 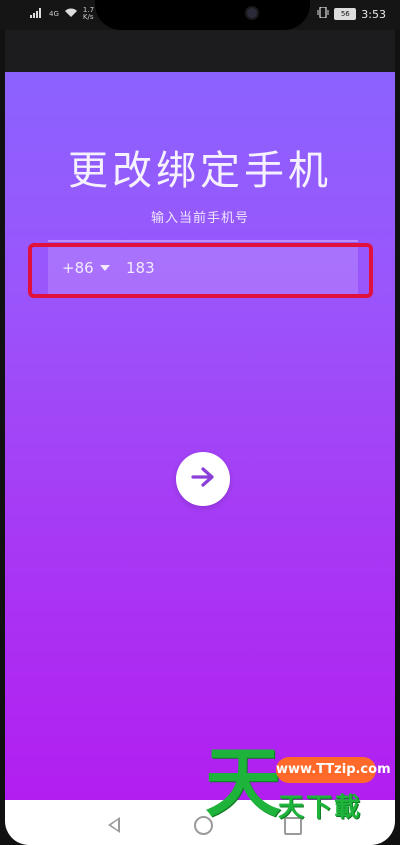 I want to click on watermark-url: www.TTzip.com, so click(x=333, y=770).